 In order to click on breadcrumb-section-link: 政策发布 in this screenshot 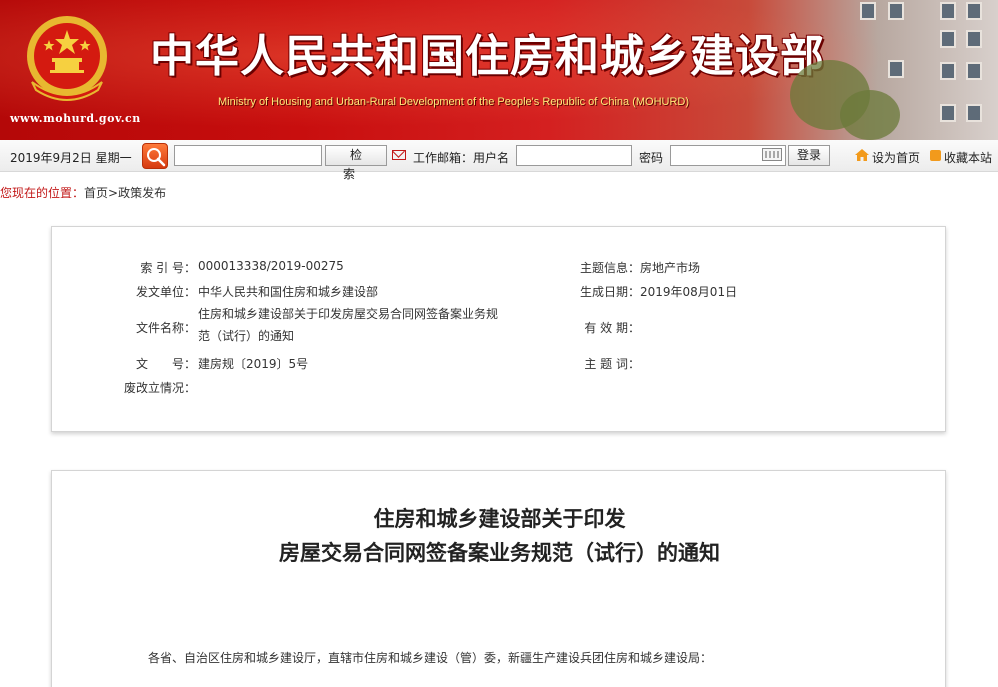, I will do `click(142, 193)`.